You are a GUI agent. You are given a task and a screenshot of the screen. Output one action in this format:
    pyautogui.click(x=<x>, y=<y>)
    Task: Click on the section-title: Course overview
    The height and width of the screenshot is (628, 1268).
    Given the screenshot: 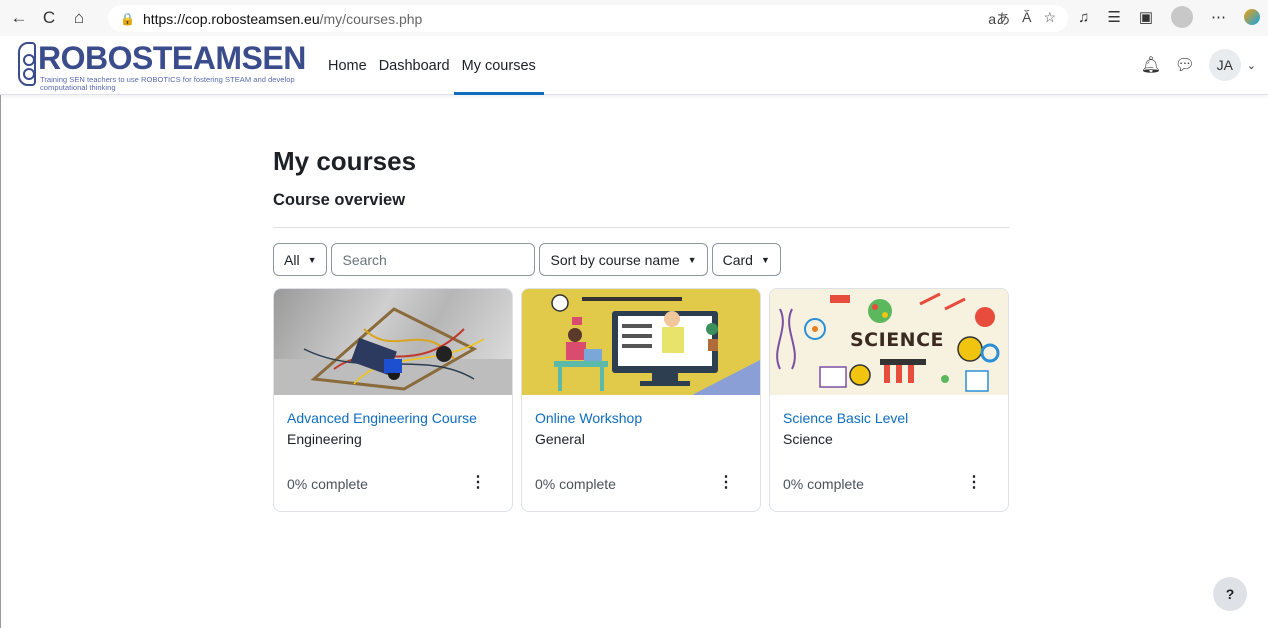 What is the action you would take?
    pyautogui.click(x=339, y=200)
    